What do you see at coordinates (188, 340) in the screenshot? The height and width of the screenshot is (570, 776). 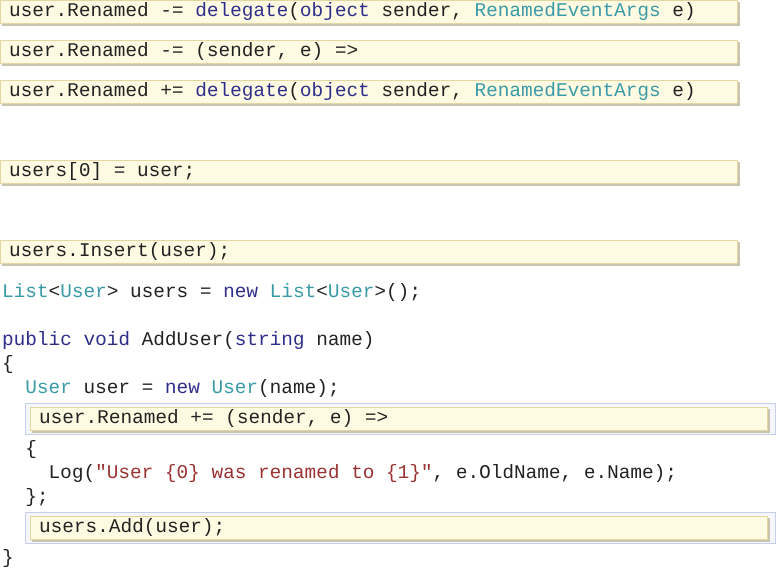 I see `code-line: public void AddUser(string name)` at bounding box center [188, 340].